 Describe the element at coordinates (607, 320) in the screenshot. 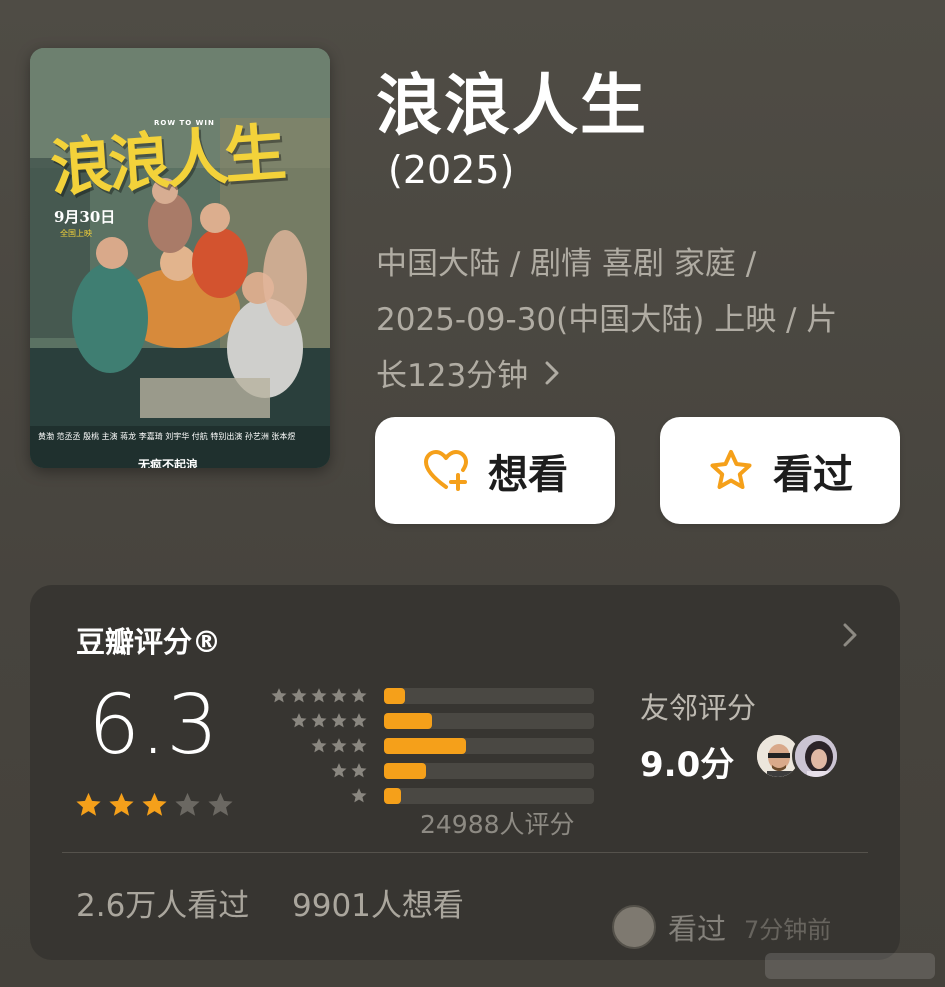

I see `meta-line-2: 2025-09-30(中国大陆) 上映 / 片` at that location.